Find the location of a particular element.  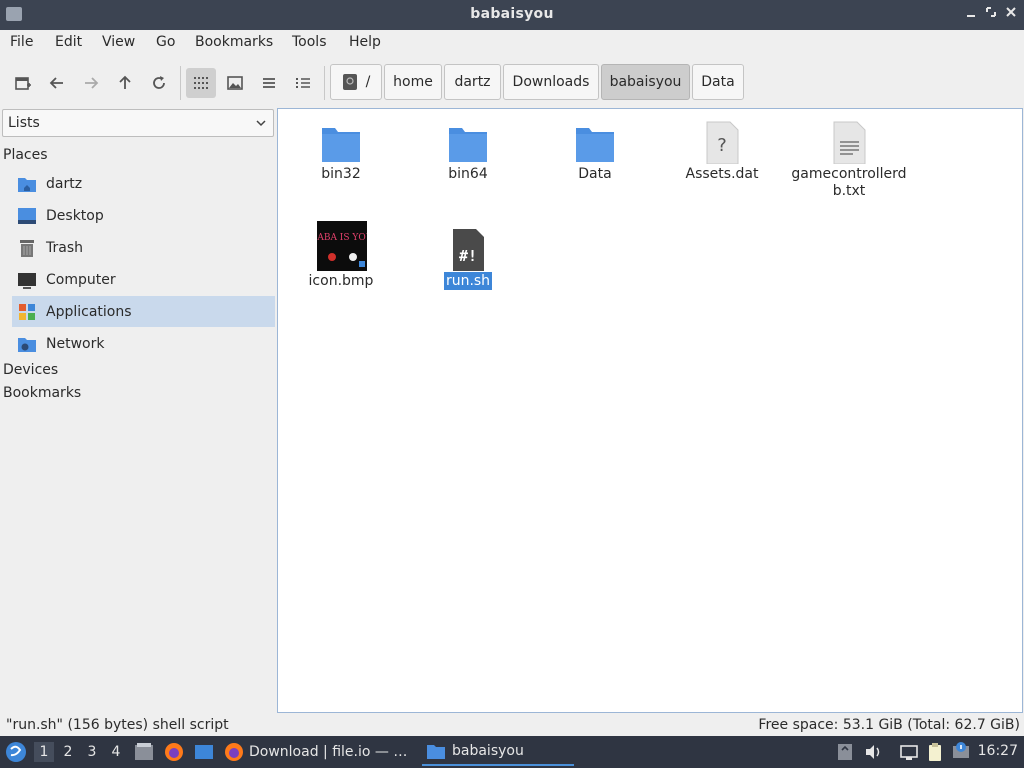

reload-button is located at coordinates (159, 83).